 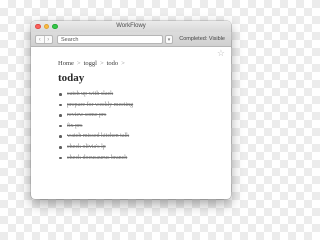 What do you see at coordinates (86, 115) in the screenshot?
I see `list-item-text: review some prs` at bounding box center [86, 115].